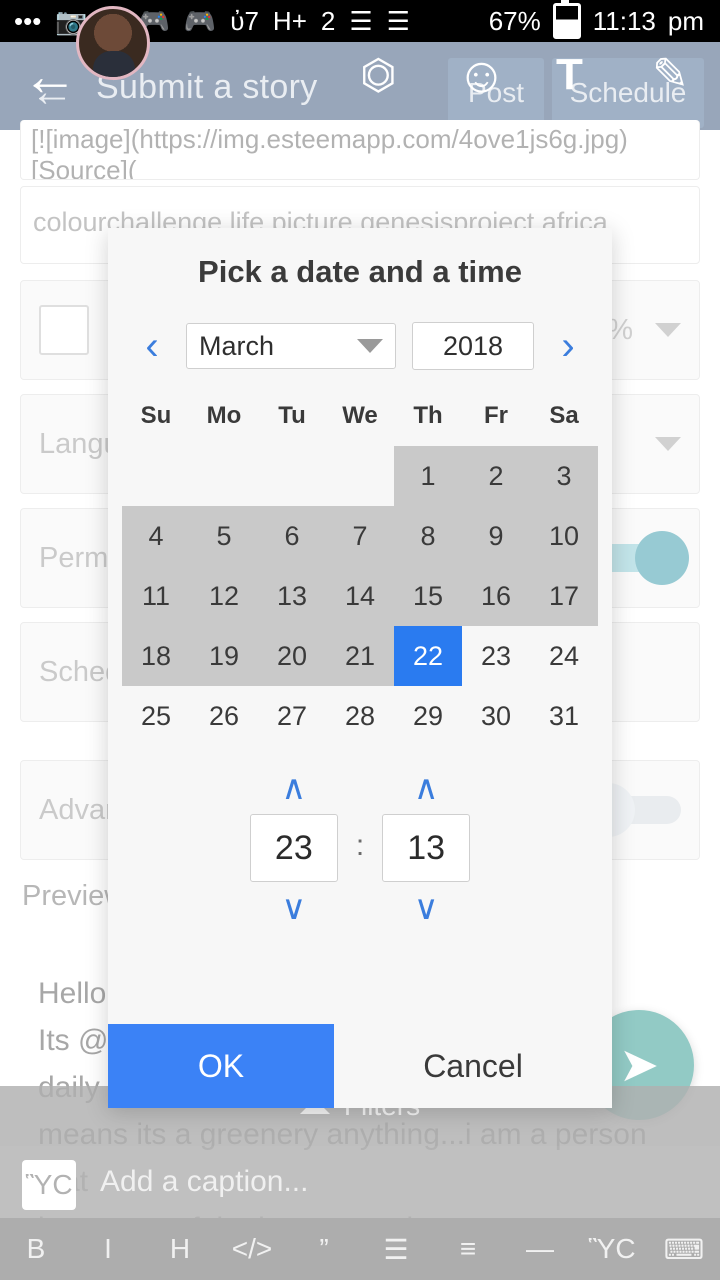  I want to click on calendar-day: 28, so click(360, 716).